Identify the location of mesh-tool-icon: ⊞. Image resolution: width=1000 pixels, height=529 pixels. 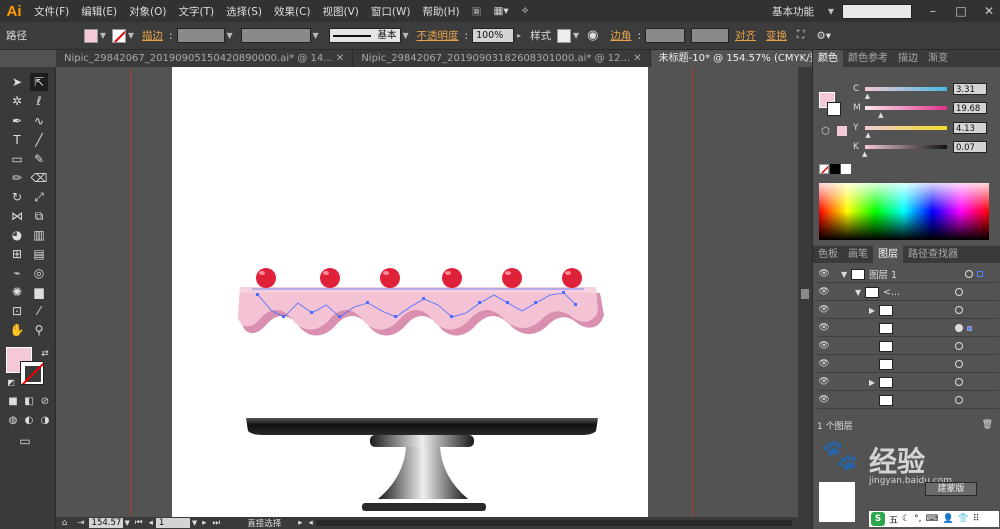
(17, 254).